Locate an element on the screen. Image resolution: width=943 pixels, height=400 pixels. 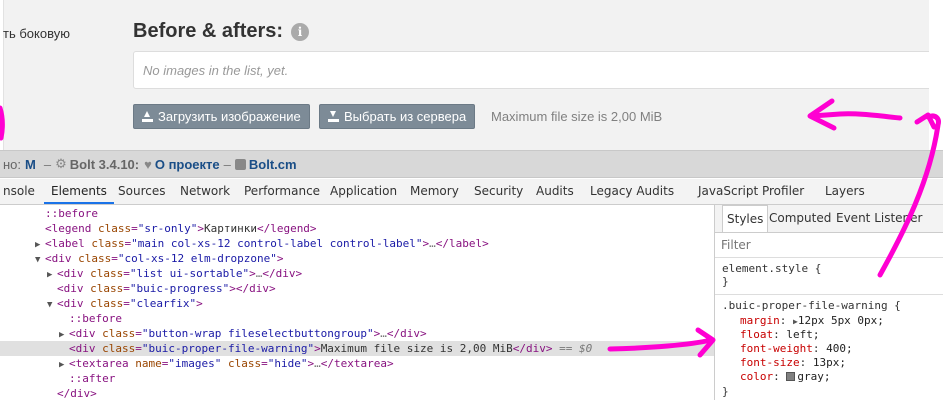
attr-value: "buic-proper-file-warning" is located at coordinates (228, 348).